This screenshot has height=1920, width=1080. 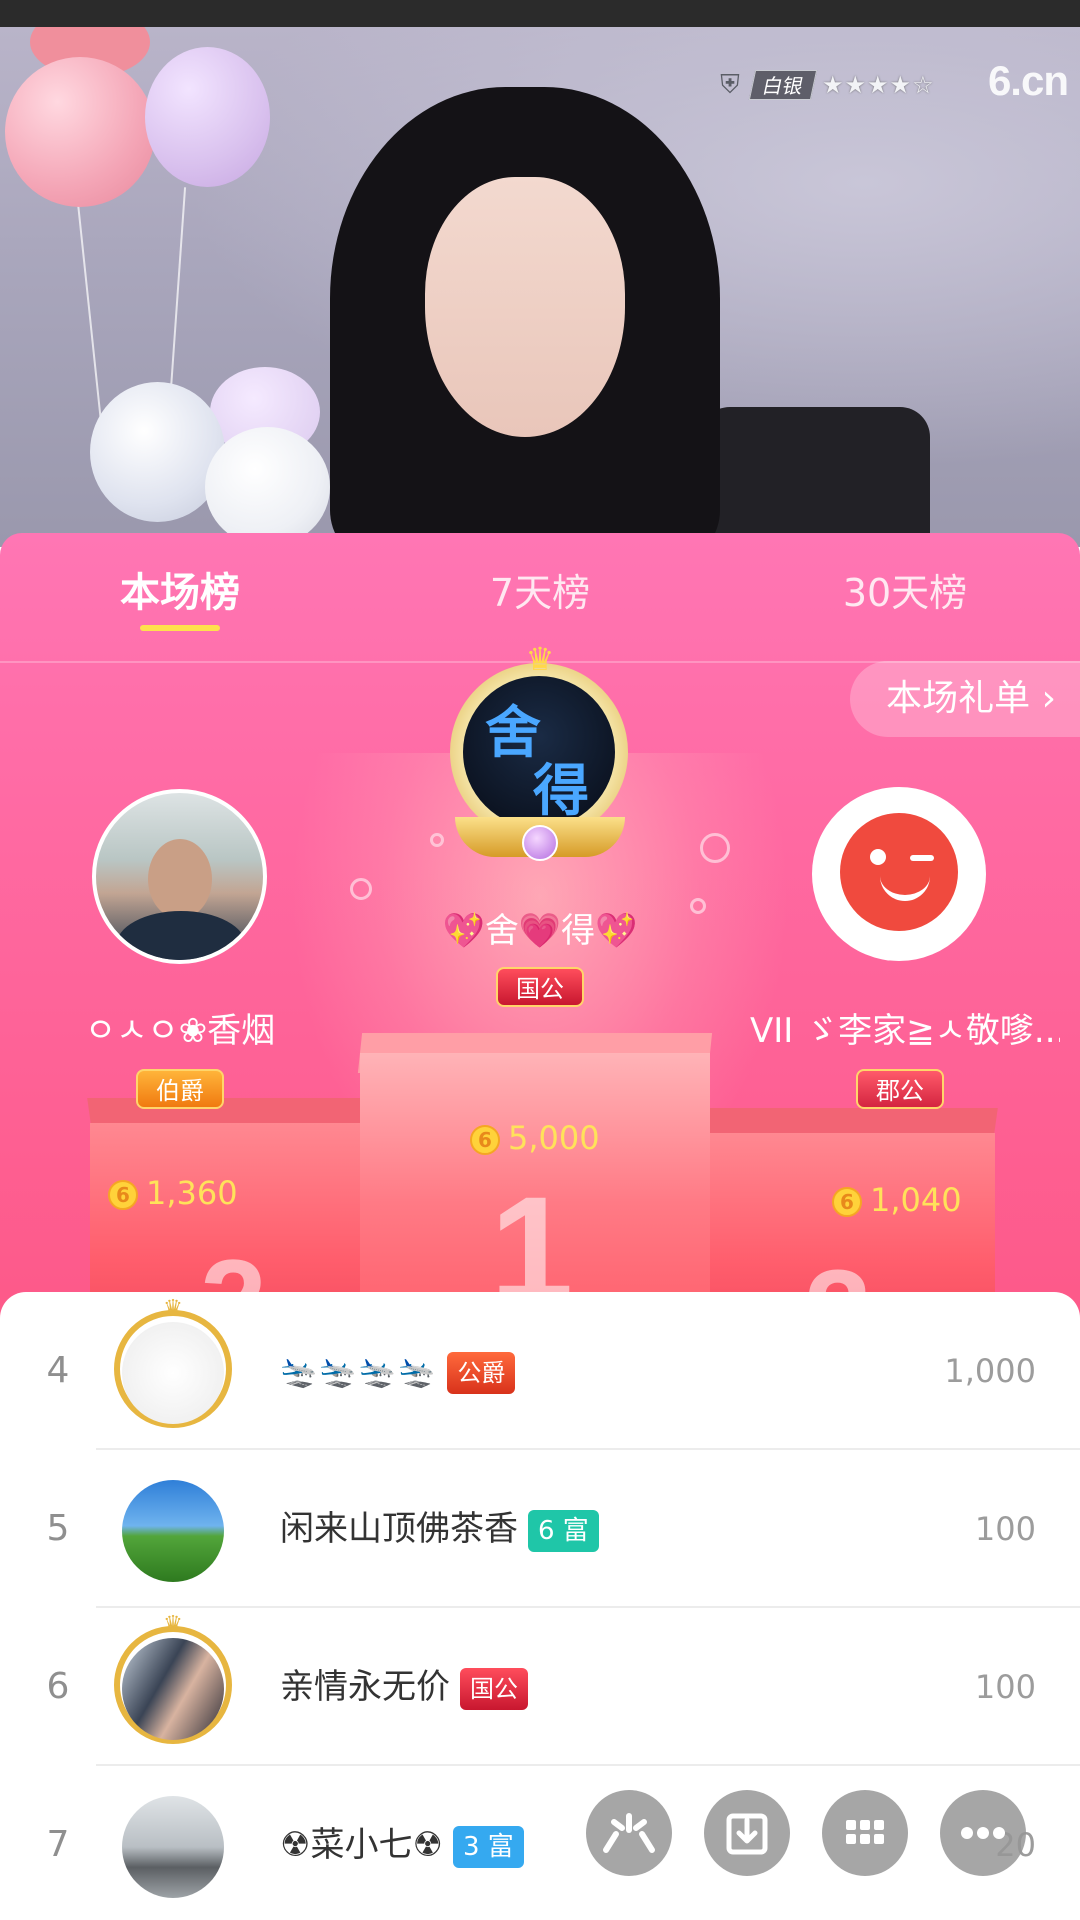 What do you see at coordinates (192, 1193) in the screenshot?
I see `score-value: 1,360` at bounding box center [192, 1193].